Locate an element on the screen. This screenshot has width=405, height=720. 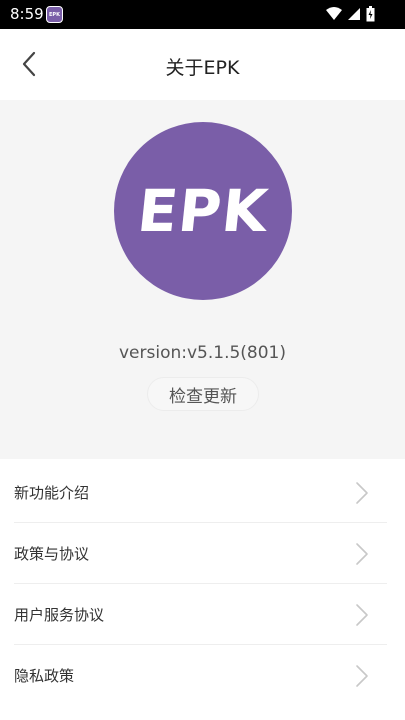
app-logo: EPK is located at coordinates (203, 211).